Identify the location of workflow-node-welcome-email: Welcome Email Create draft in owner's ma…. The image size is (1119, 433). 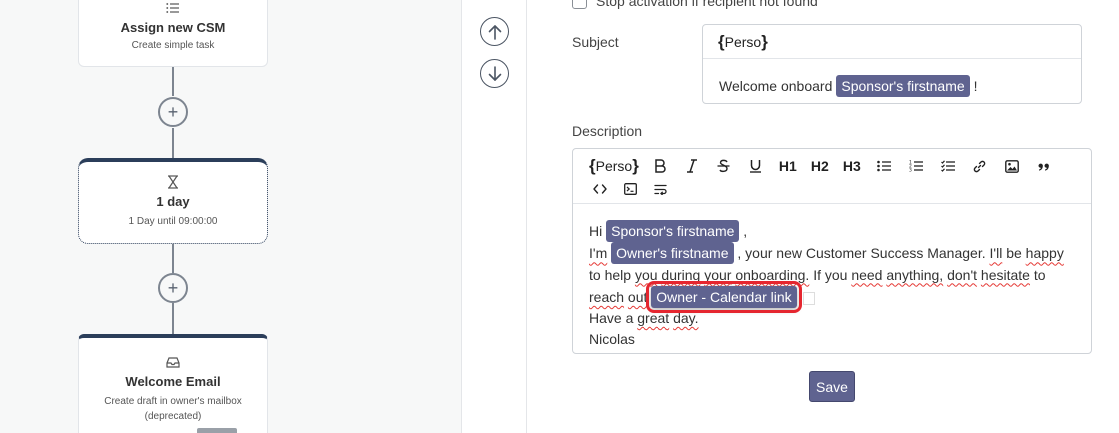
(173, 383).